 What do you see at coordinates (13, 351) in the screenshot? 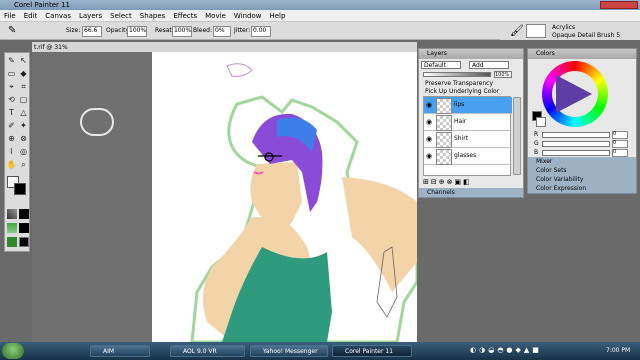
I see `start-button` at bounding box center [13, 351].